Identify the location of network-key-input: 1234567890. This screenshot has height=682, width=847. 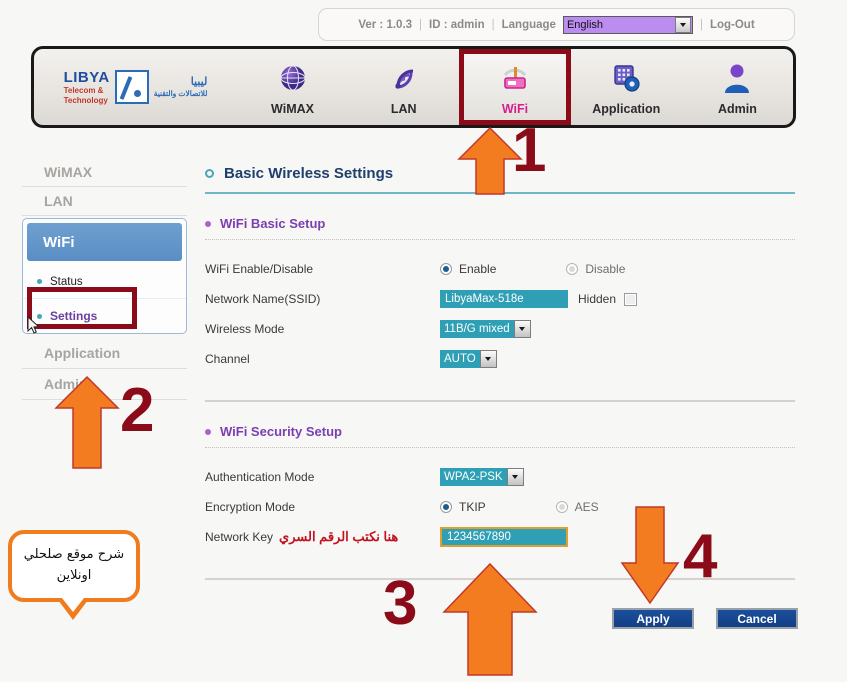
(504, 537).